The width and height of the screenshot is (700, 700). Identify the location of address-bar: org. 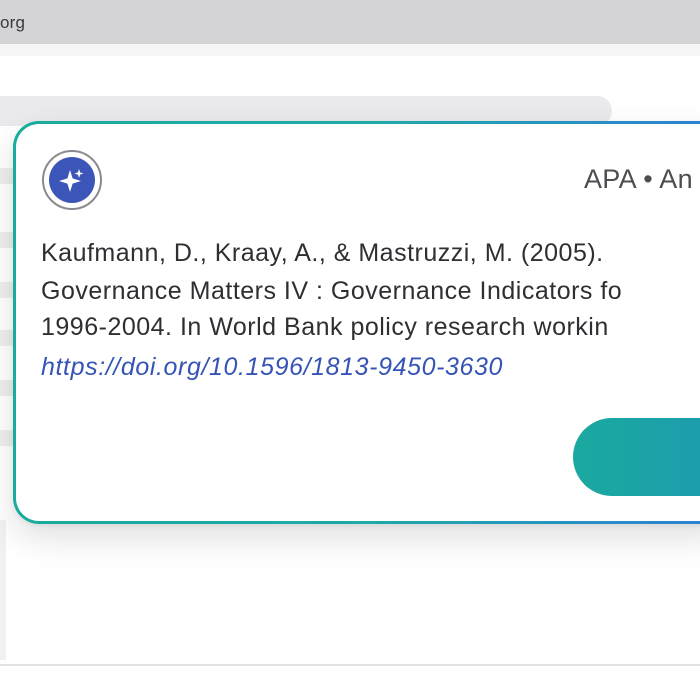
(350, 22).